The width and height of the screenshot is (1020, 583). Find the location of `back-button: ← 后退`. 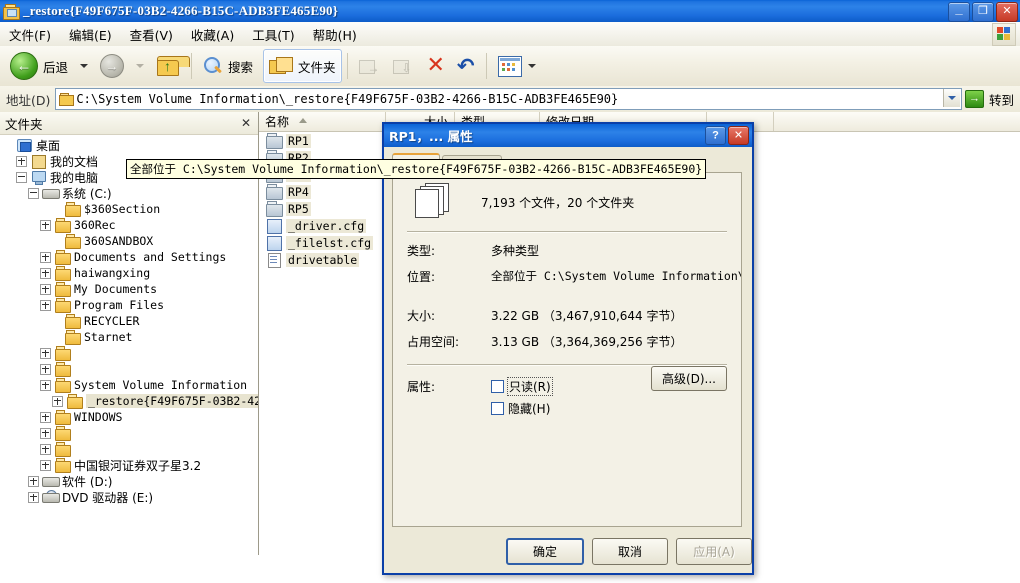

back-button: ← 后退 is located at coordinates (39, 66).